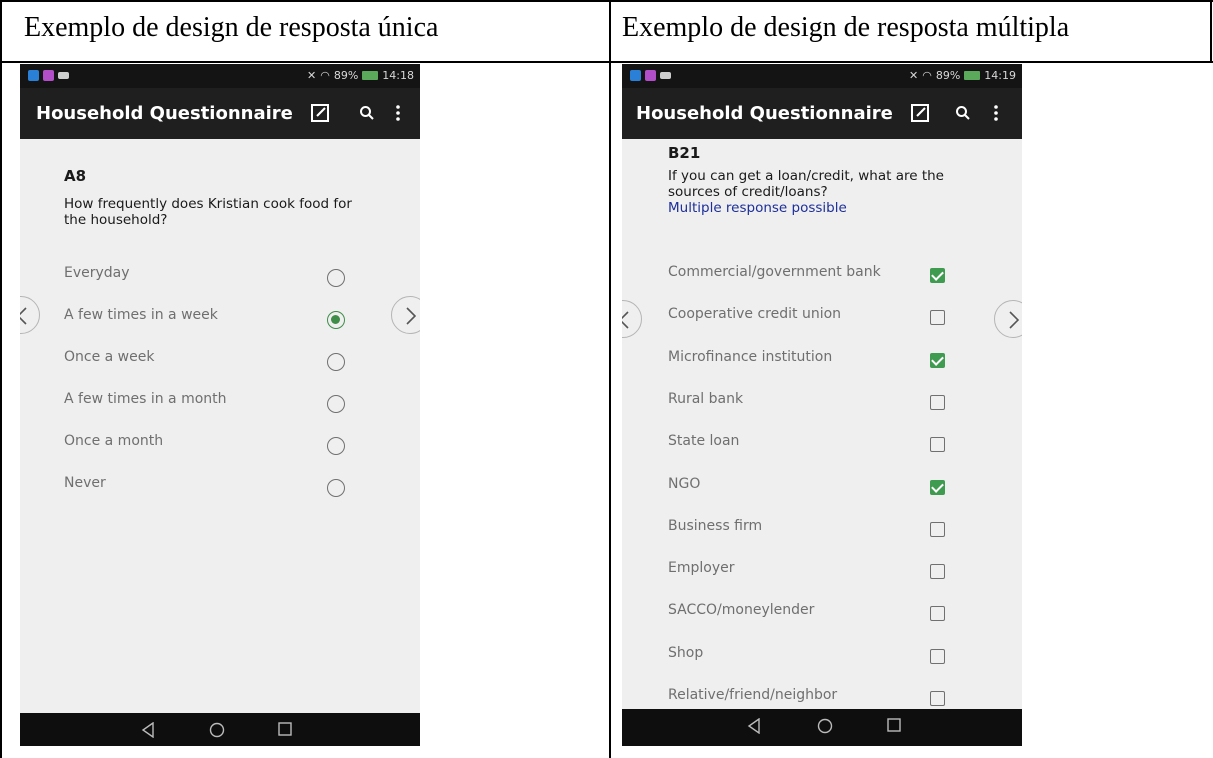  What do you see at coordinates (97, 273) in the screenshot?
I see `option-label: Everyday` at bounding box center [97, 273].